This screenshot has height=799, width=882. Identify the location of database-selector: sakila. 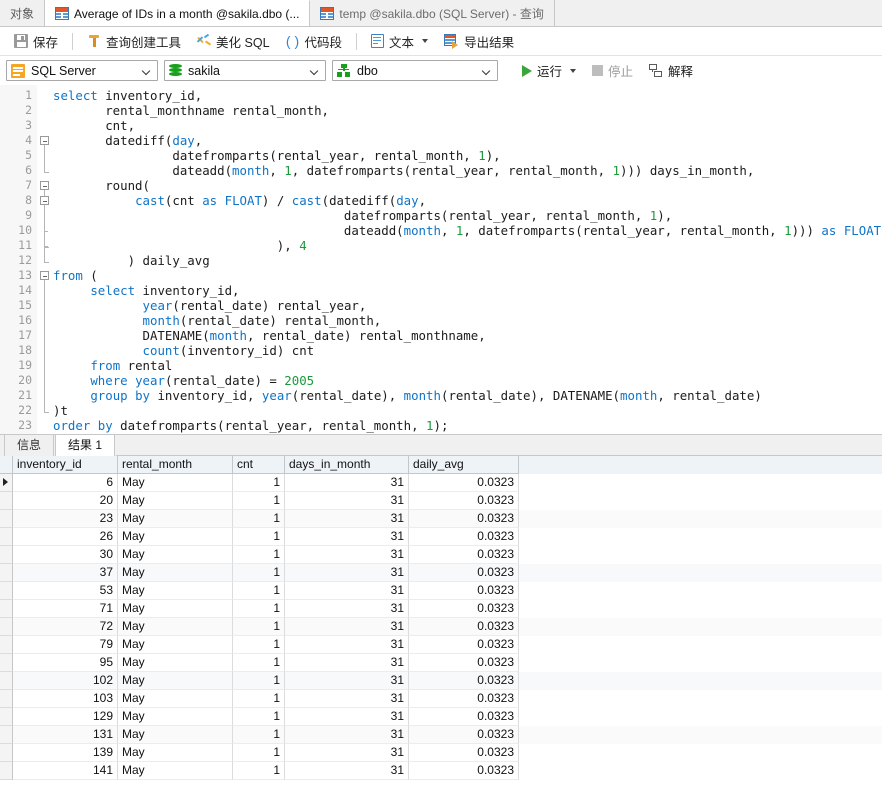
(245, 70).